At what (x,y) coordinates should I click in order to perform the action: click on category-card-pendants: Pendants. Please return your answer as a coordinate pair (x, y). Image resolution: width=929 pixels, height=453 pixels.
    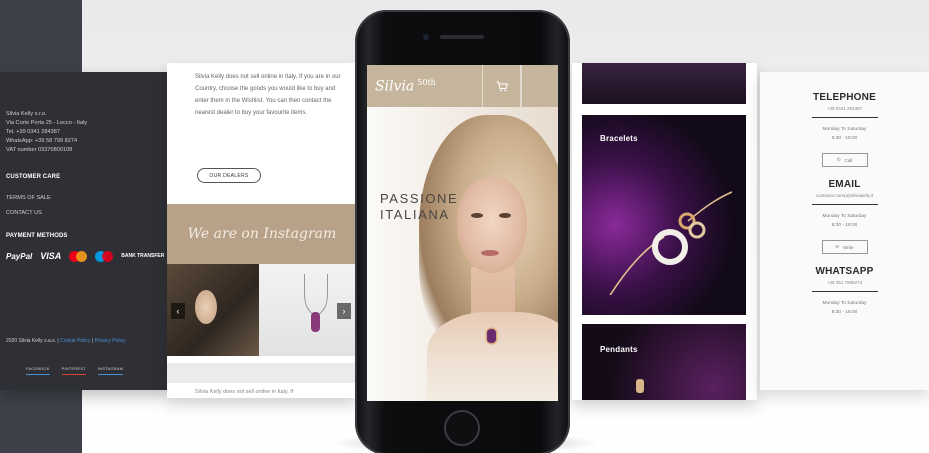
    Looking at the image, I should click on (664, 362).